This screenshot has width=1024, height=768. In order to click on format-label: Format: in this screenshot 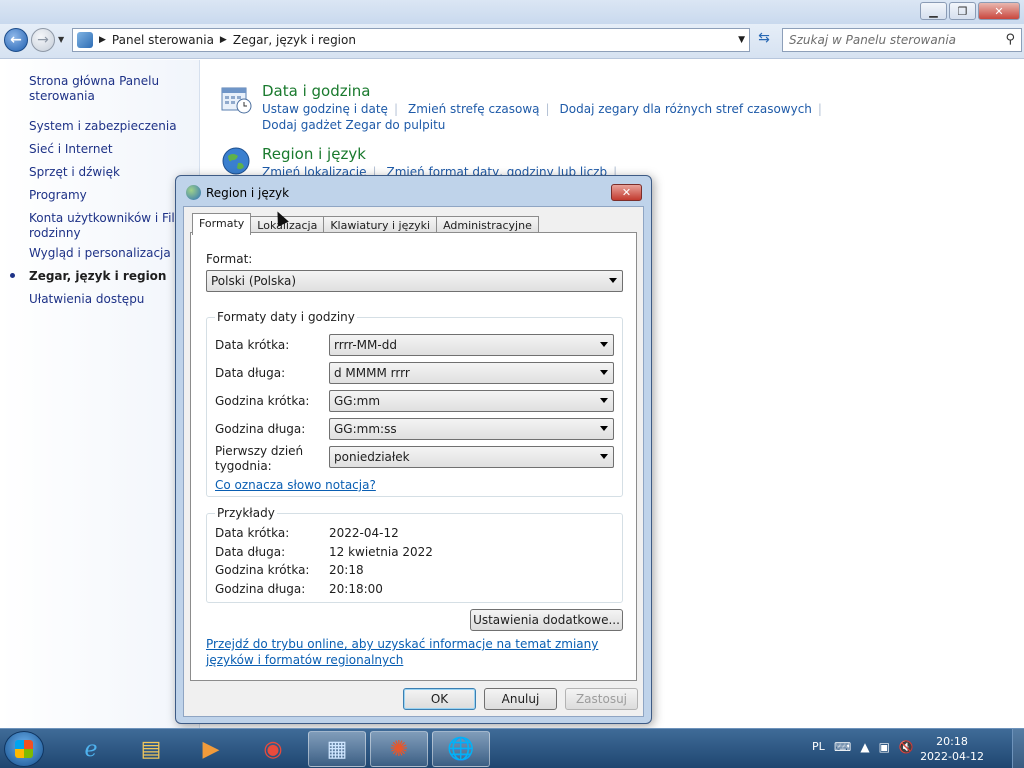, I will do `click(229, 259)`.